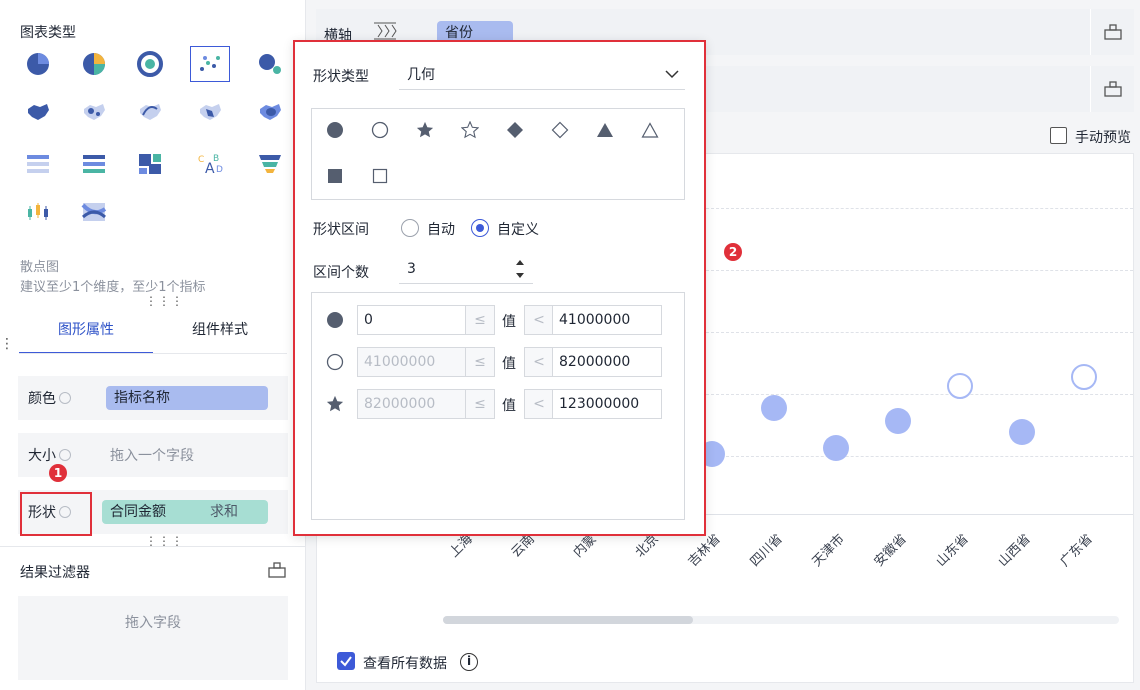 The width and height of the screenshot is (1140, 690). I want to click on filled-square-icon, so click(335, 176).